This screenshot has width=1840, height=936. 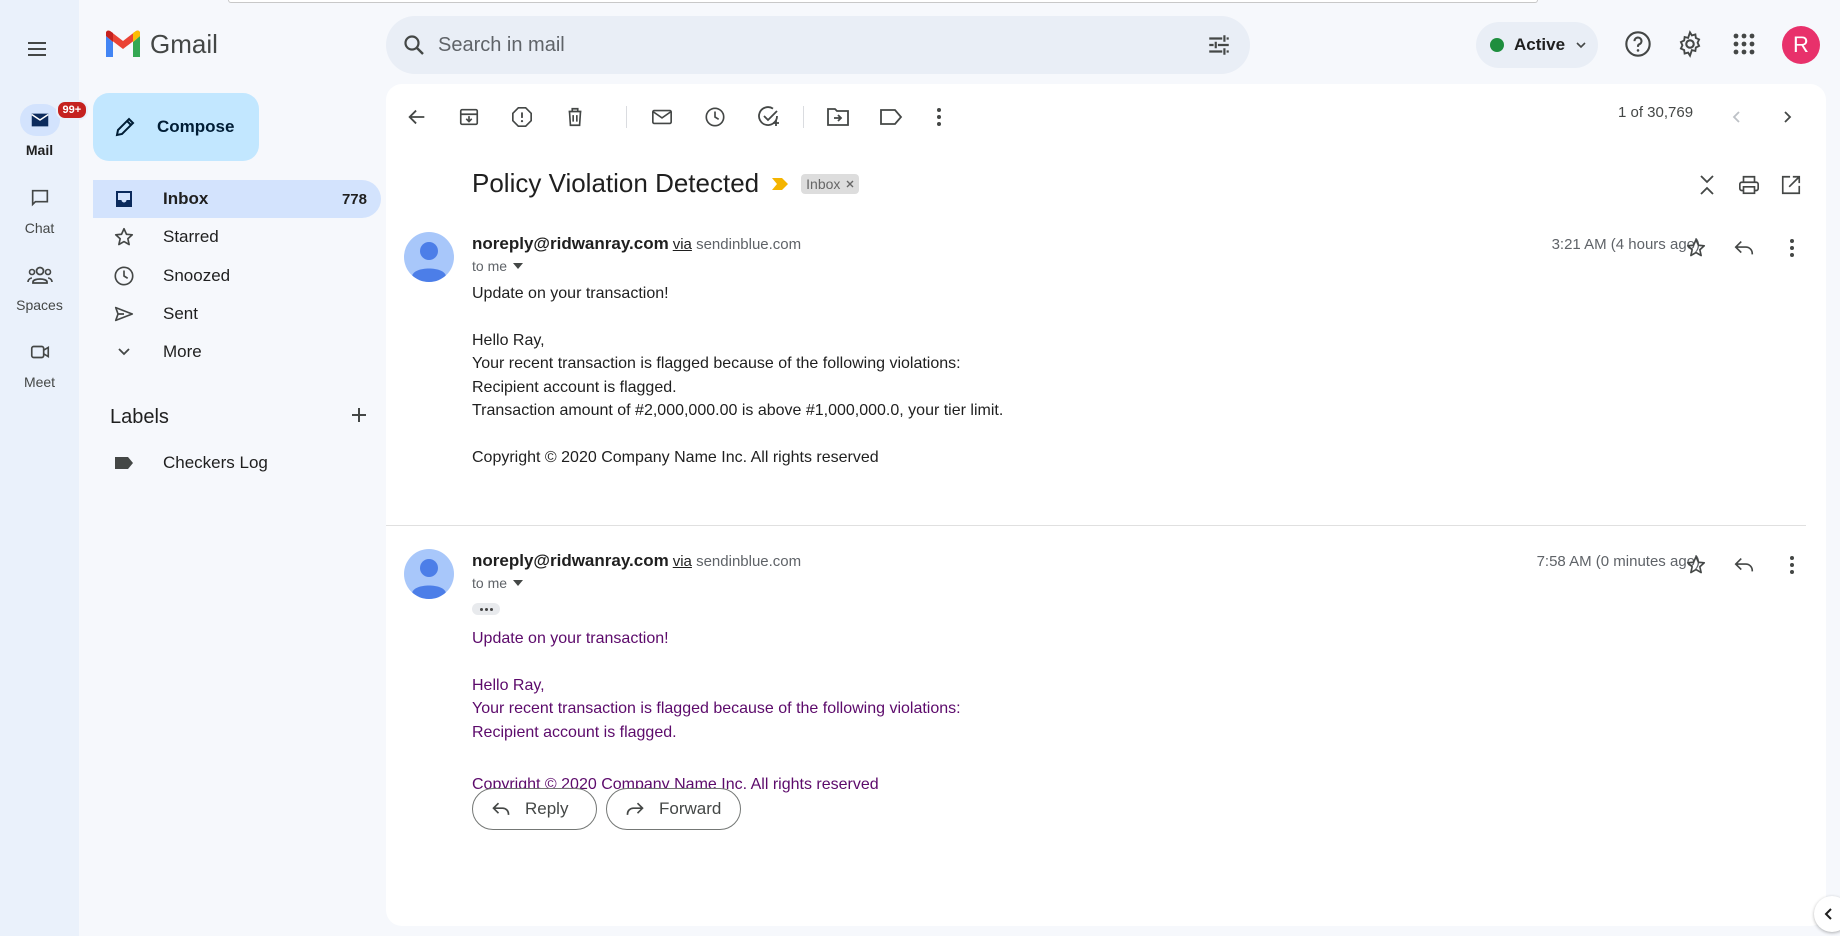 I want to click on importance-marker-icon, so click(x=780, y=184).